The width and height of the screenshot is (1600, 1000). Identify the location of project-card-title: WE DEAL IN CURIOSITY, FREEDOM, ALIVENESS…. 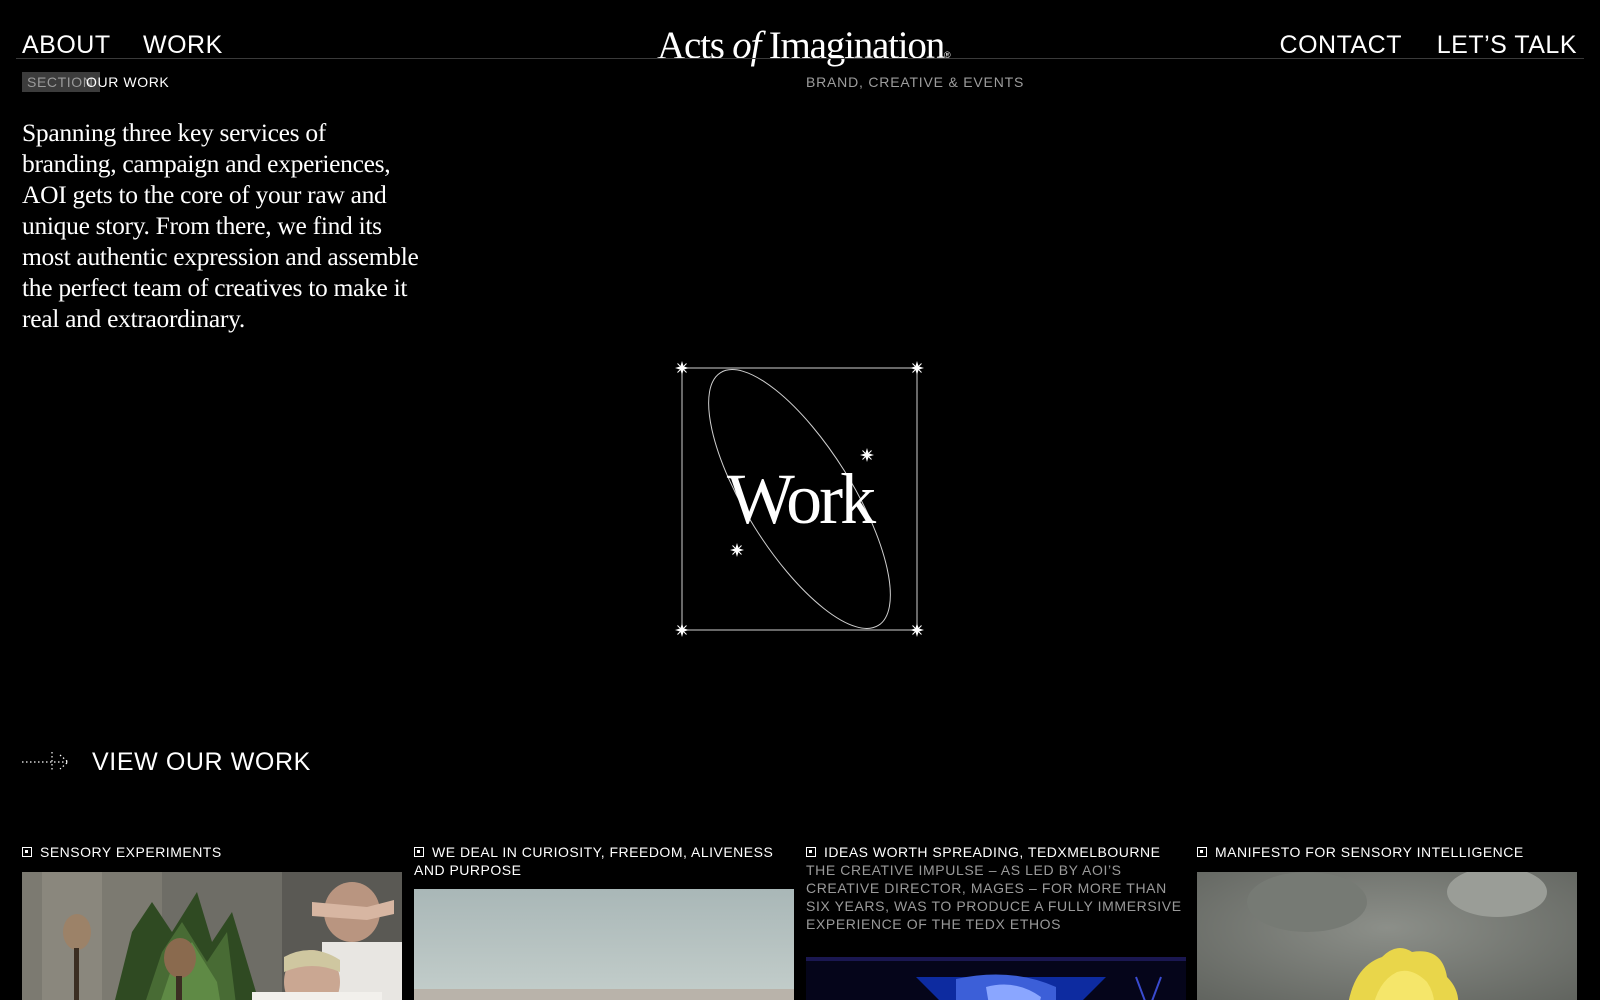
(604, 861).